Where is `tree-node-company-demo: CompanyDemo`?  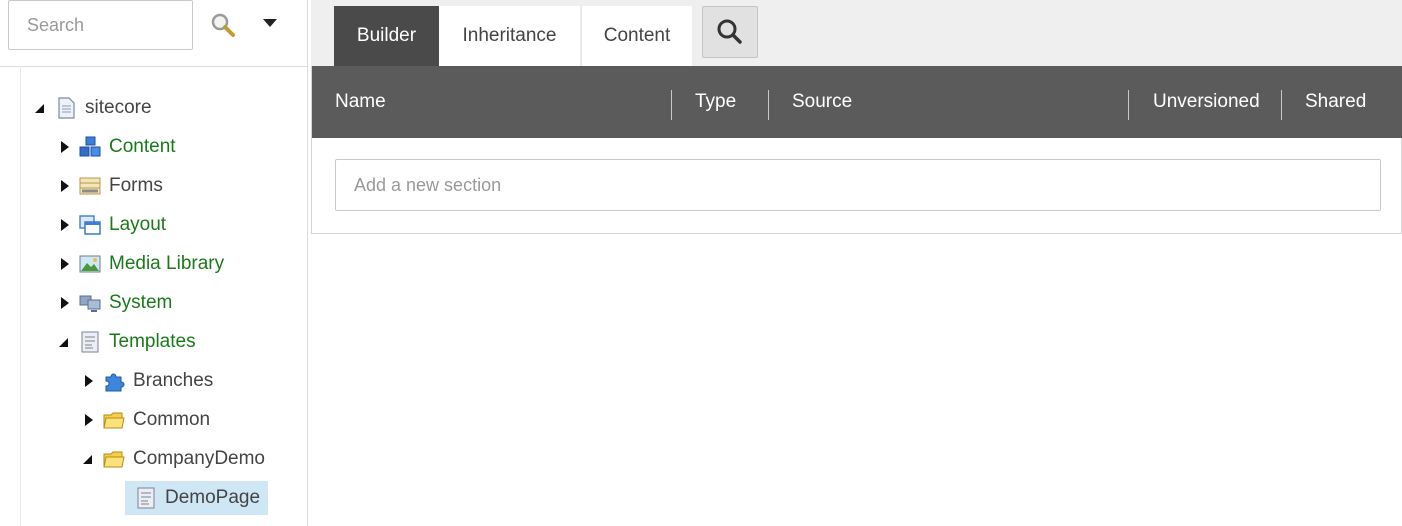
tree-node-company-demo: CompanyDemo is located at coordinates (173, 459).